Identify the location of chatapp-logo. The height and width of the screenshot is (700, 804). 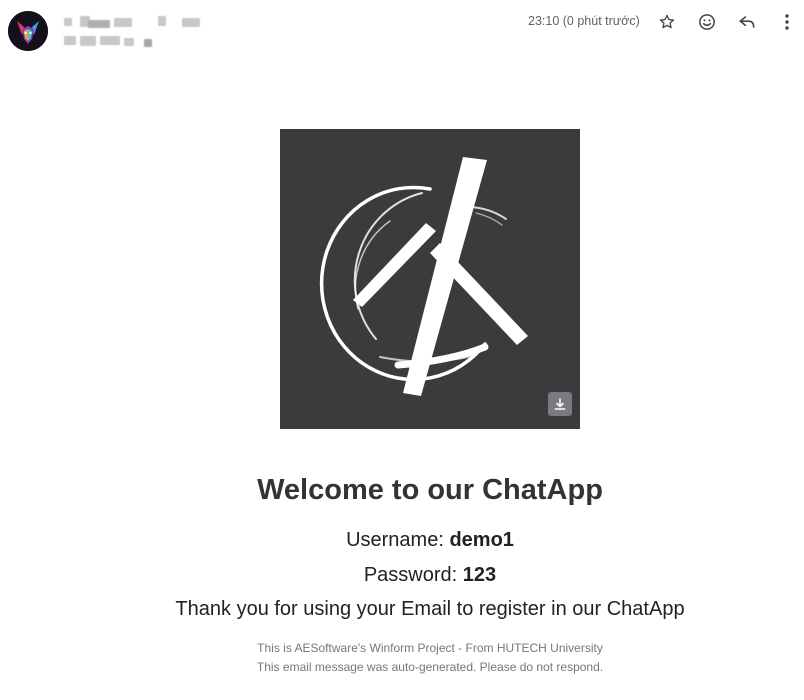
(423, 276).